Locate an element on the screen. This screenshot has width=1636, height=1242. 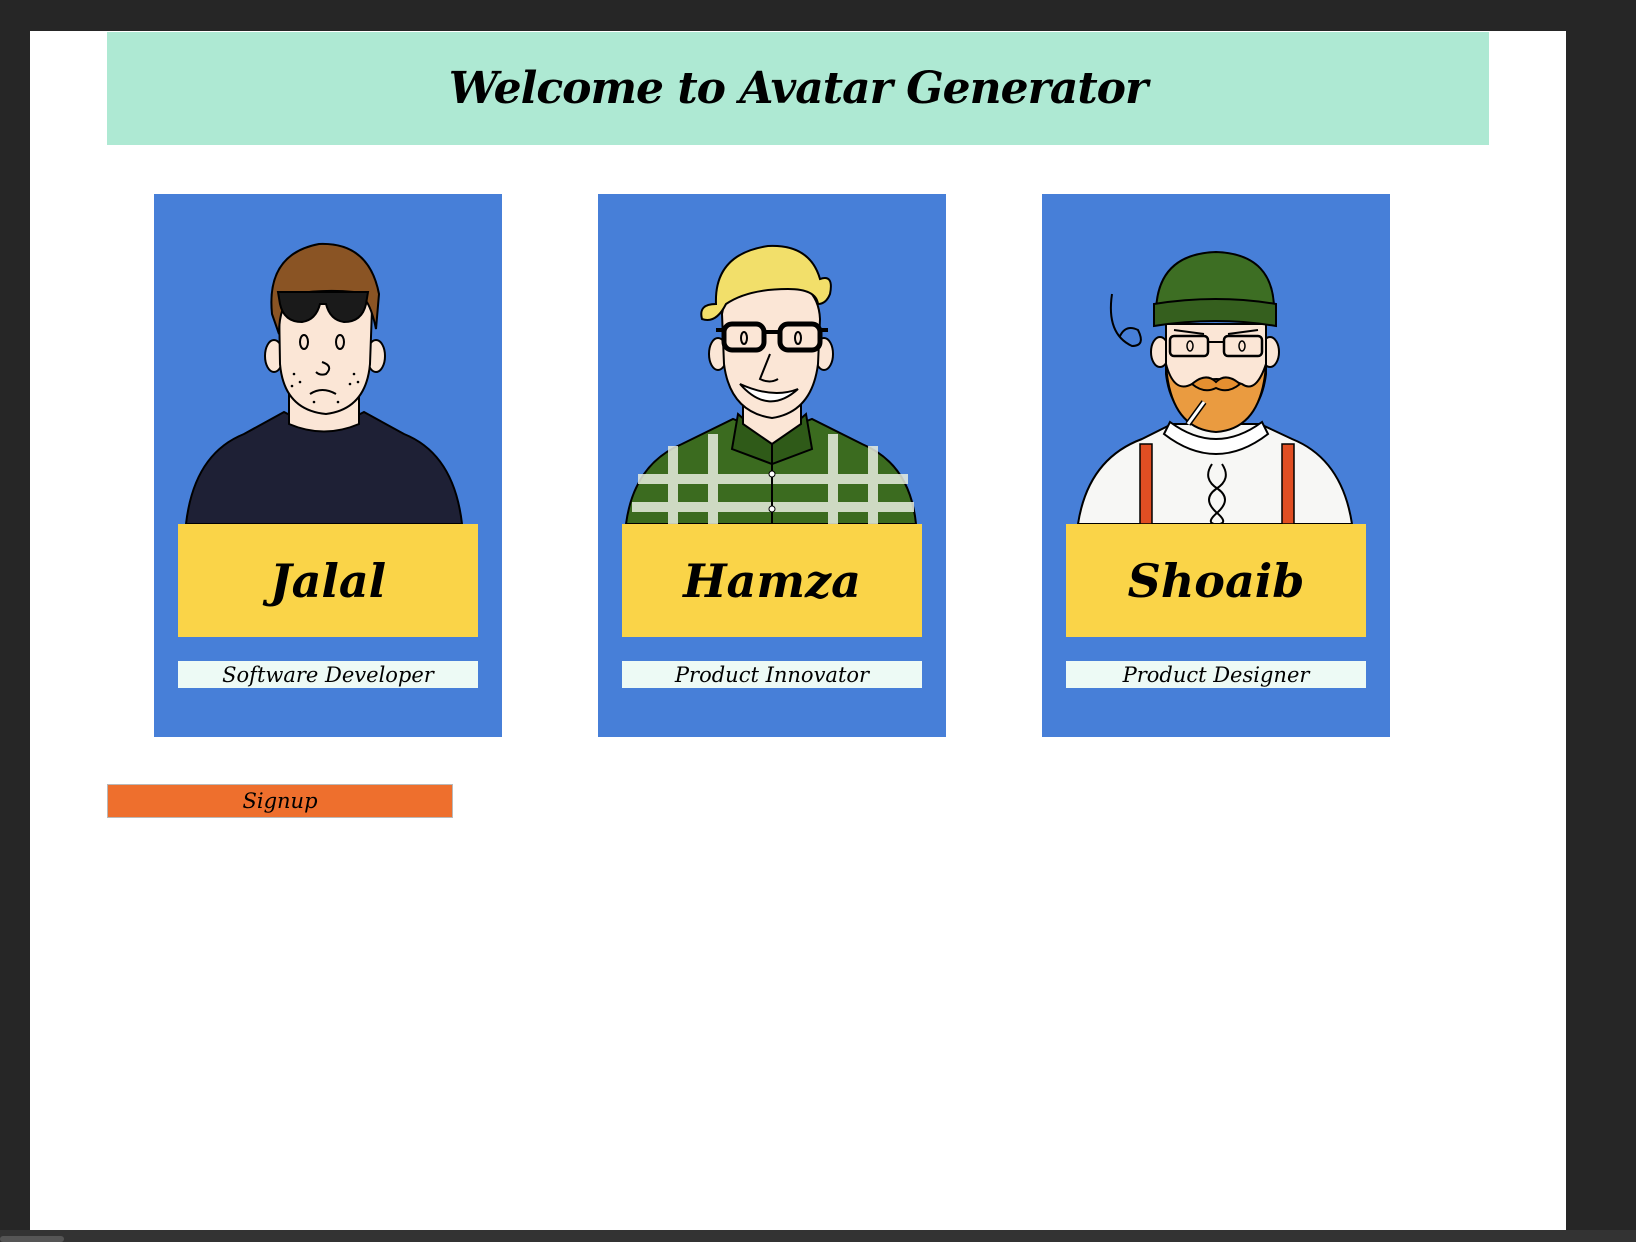
signup-label: Signup is located at coordinates (280, 801).